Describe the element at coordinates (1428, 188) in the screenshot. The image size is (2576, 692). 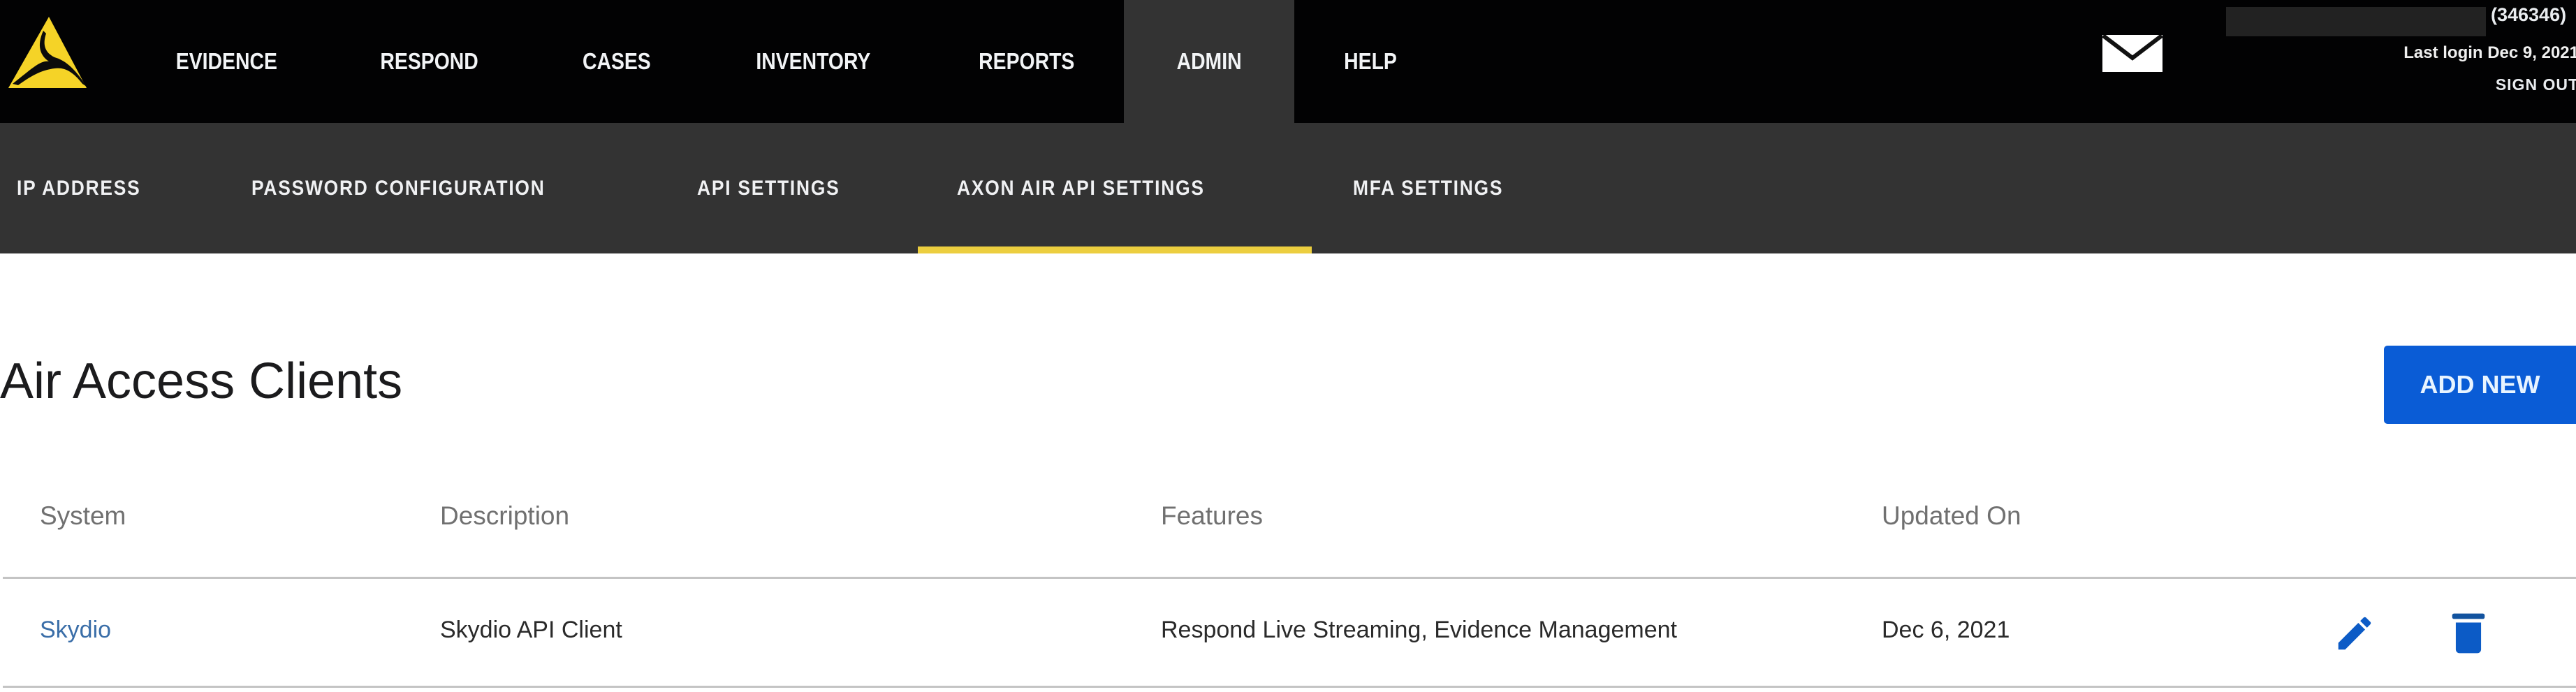
I see `subnav-mfa-settings-label: MFA SETTINGS` at that location.